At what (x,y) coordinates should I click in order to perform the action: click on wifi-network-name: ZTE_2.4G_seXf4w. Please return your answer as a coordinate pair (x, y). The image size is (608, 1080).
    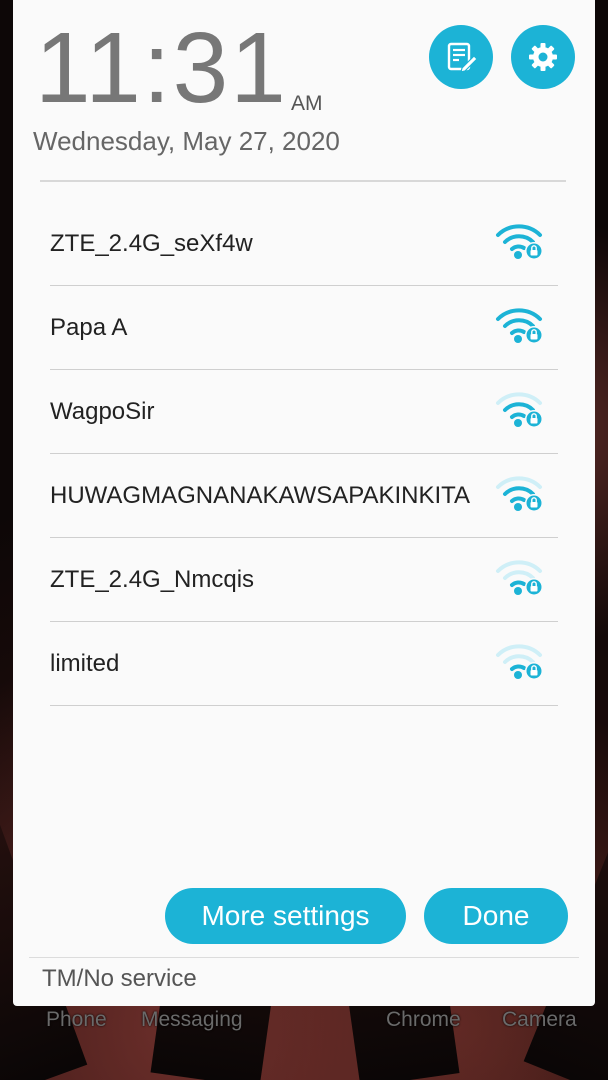
    Looking at the image, I should click on (151, 243).